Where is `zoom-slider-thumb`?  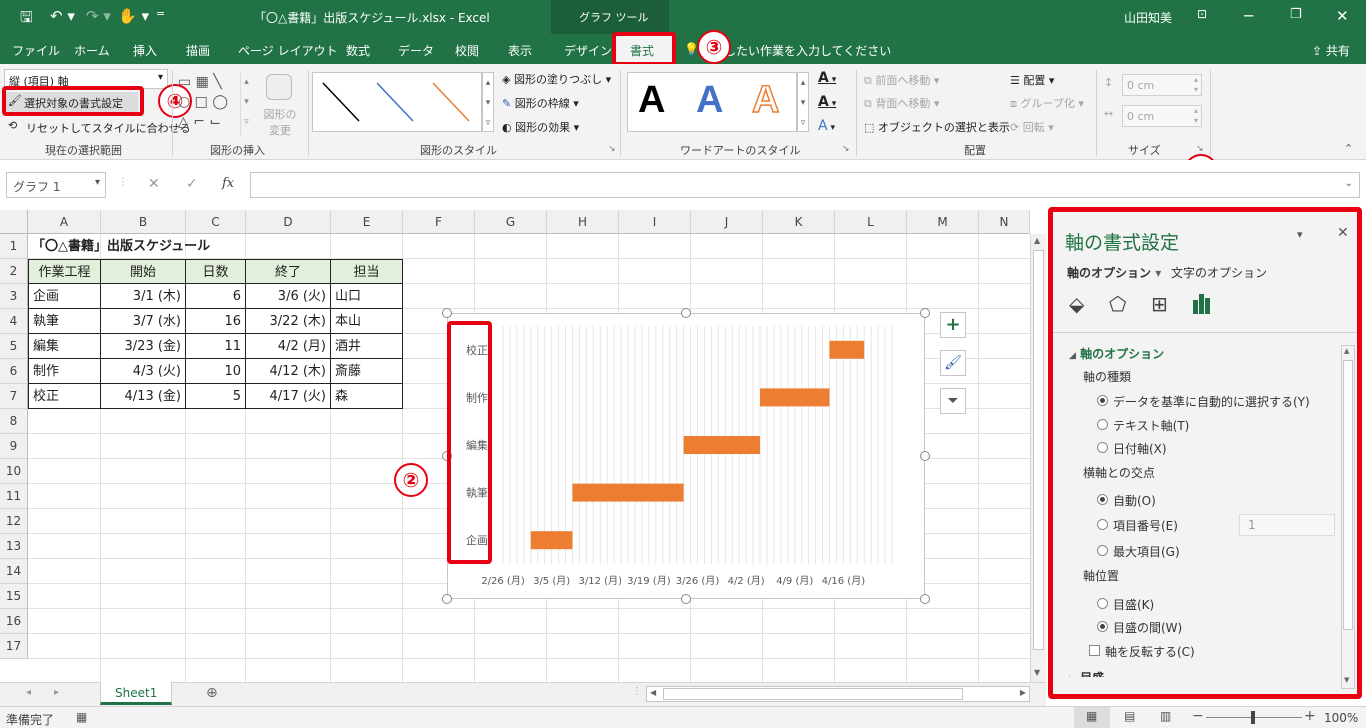 zoom-slider-thumb is located at coordinates (1253, 717).